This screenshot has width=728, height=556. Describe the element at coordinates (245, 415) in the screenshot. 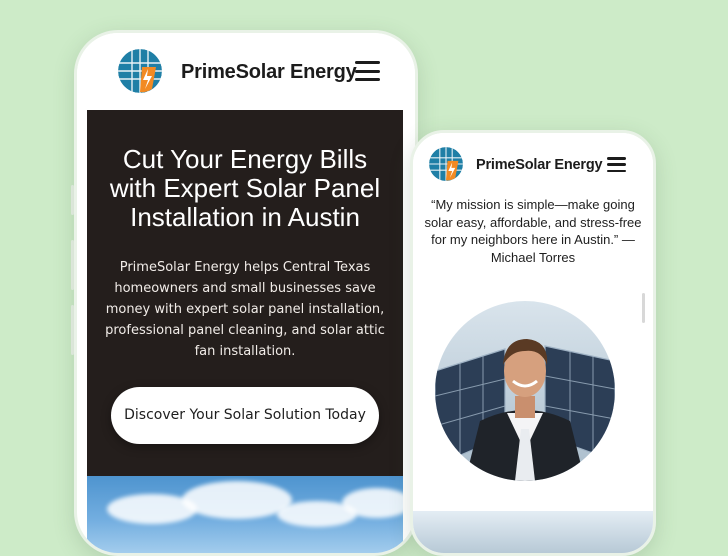

I see `discover-solar-solution-button: Discover Your Solar Solution Today` at that location.